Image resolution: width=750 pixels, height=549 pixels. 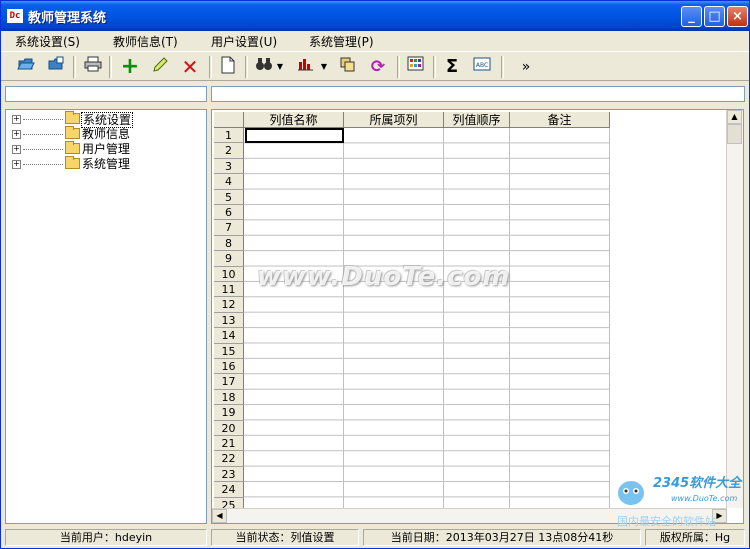 What do you see at coordinates (285, 537) in the screenshot?
I see `status-current-state: 当前状态：列值设置` at bounding box center [285, 537].